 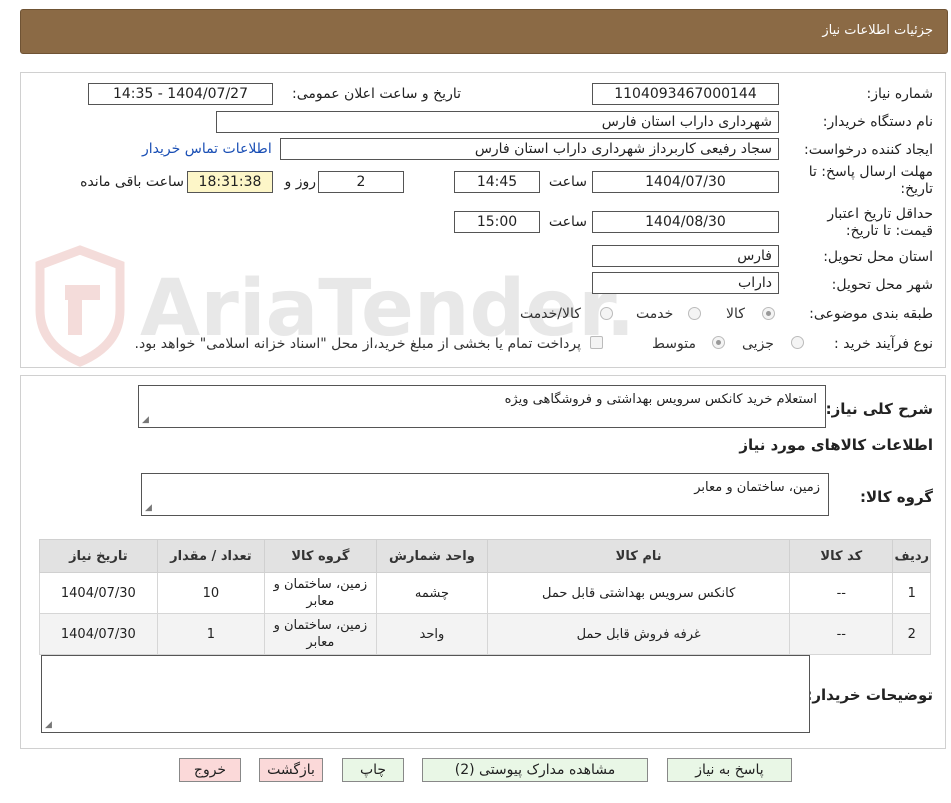 What do you see at coordinates (497, 182) in the screenshot?
I see `deadline-time-field: 14:45` at bounding box center [497, 182].